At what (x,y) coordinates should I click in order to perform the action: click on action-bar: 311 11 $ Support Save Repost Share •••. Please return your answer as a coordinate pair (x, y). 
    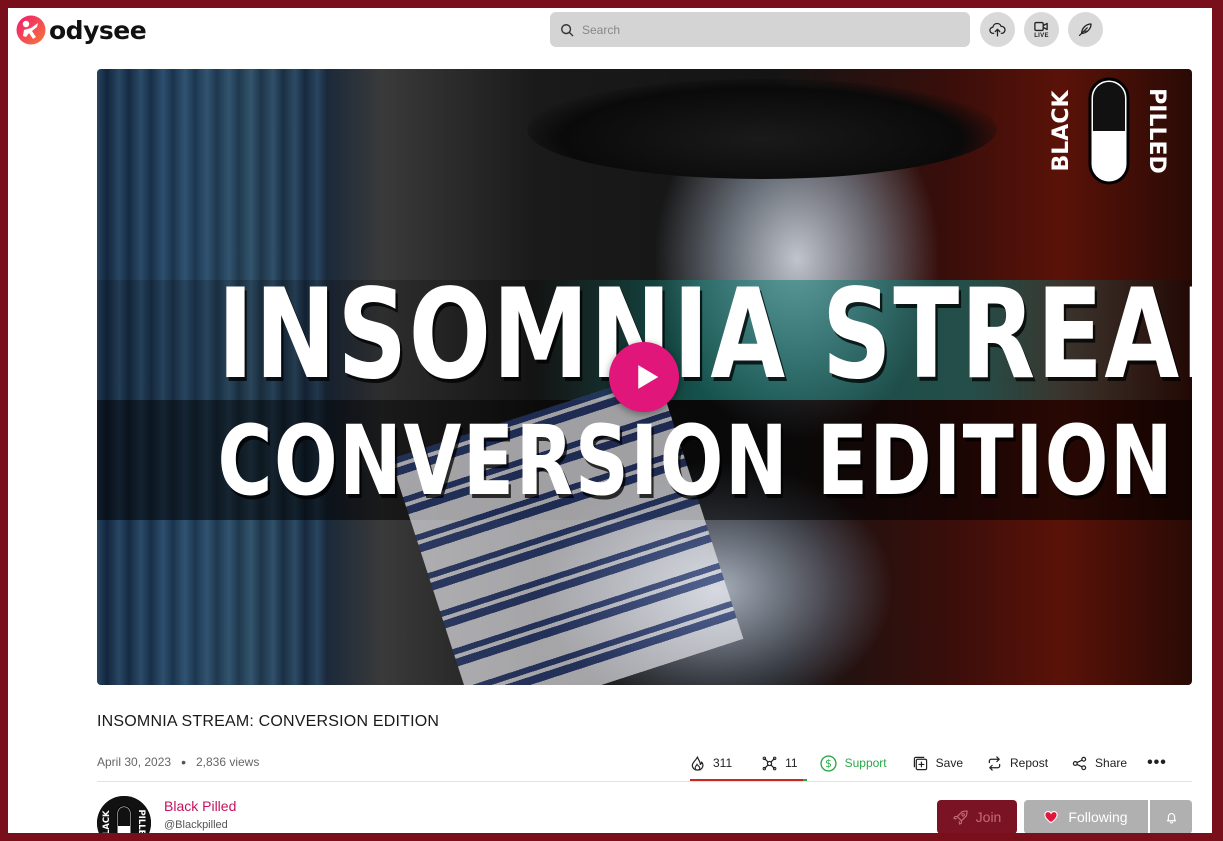
    Looking at the image, I should click on (928, 763).